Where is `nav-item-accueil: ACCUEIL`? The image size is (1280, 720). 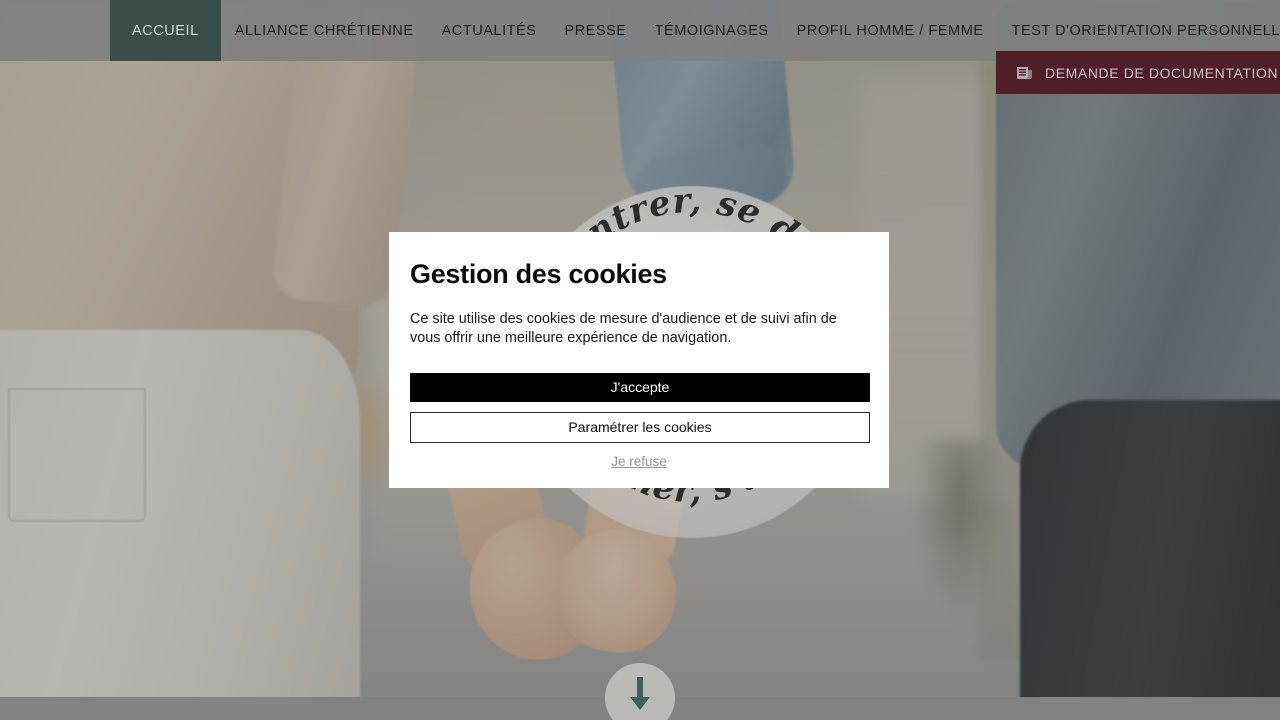
nav-item-accueil: ACCUEIL is located at coordinates (165, 30).